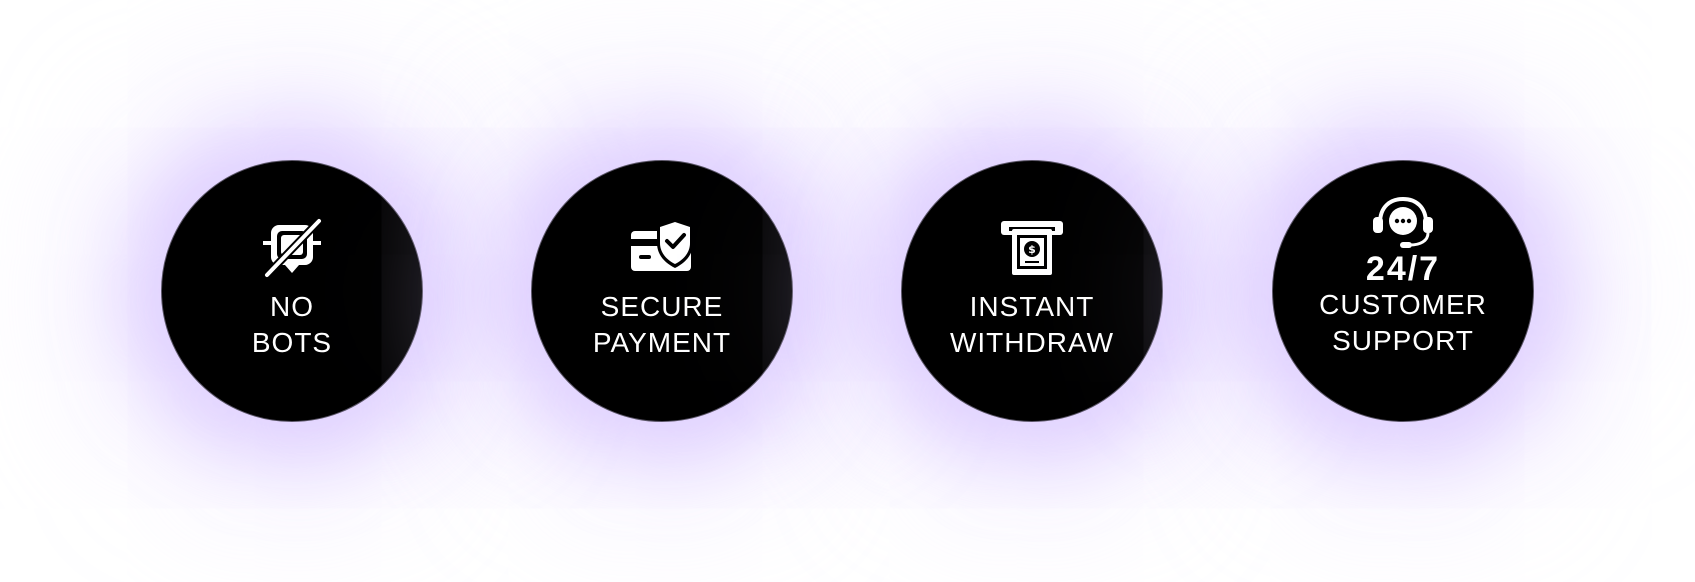 The width and height of the screenshot is (1695, 582). I want to click on feature-label-line1: NO, so click(291, 306).